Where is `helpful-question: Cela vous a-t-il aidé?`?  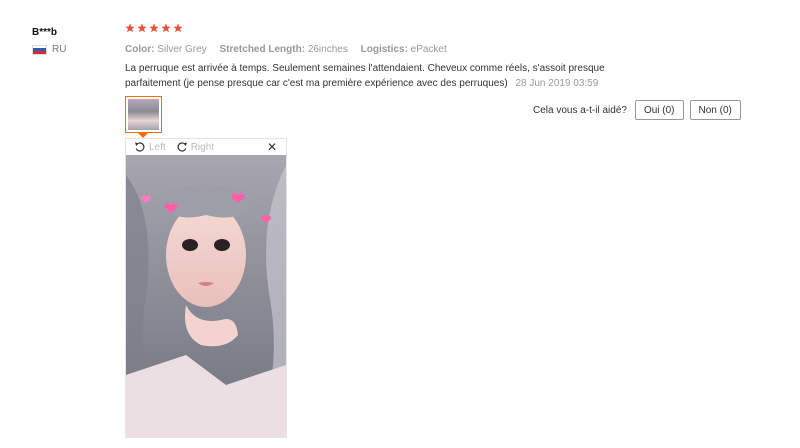 helpful-question: Cela vous a-t-il aidé? is located at coordinates (580, 110).